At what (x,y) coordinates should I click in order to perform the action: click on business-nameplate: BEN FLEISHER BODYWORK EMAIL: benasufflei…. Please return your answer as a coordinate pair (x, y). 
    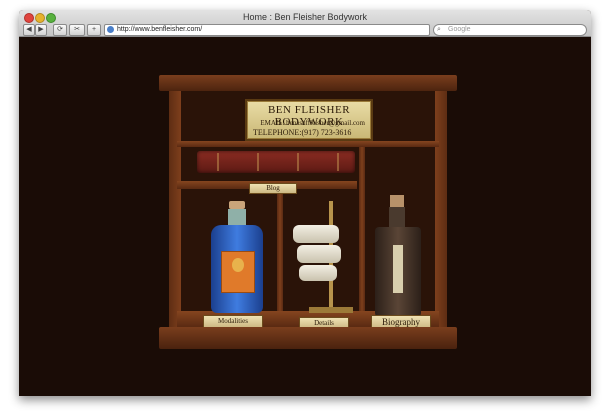
    Looking at the image, I should click on (309, 120).